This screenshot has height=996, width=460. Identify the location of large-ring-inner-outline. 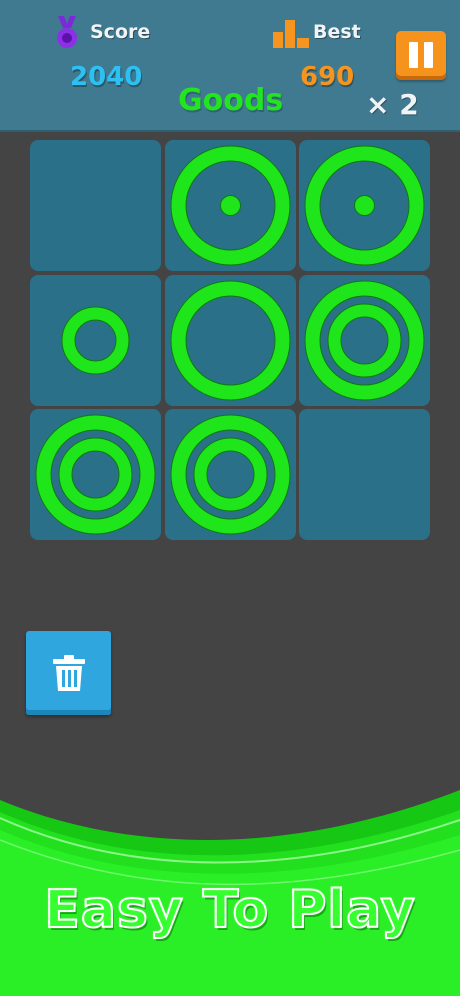
(230, 340).